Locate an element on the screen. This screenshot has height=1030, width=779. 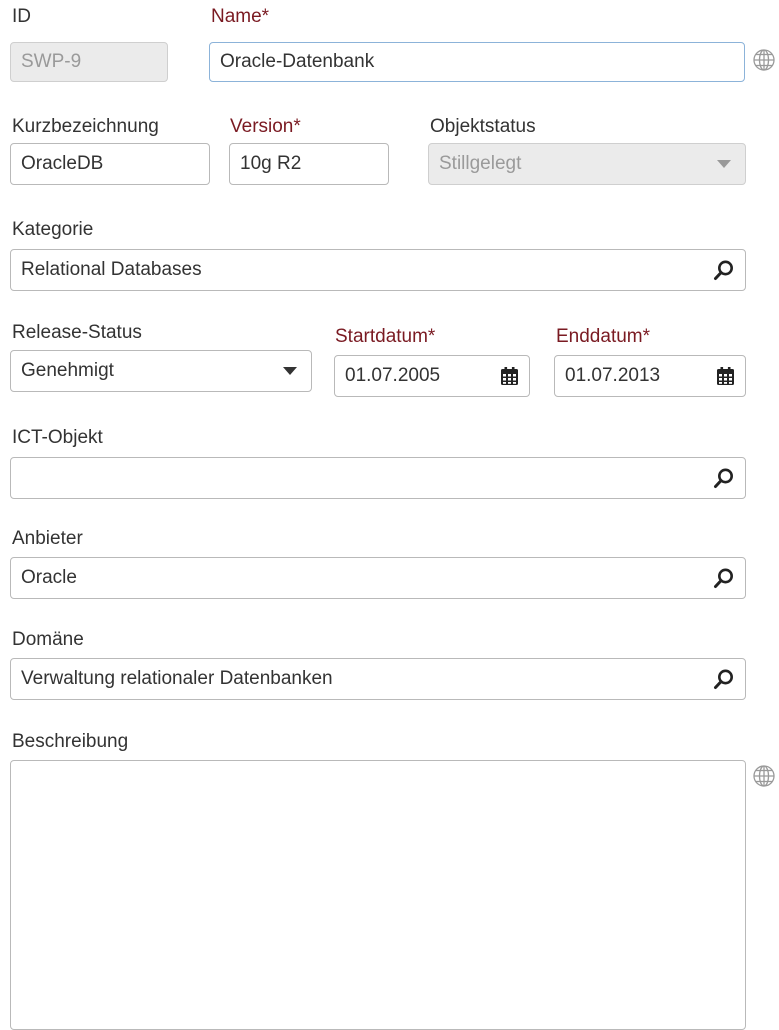
id-label: ID is located at coordinates (21, 16).